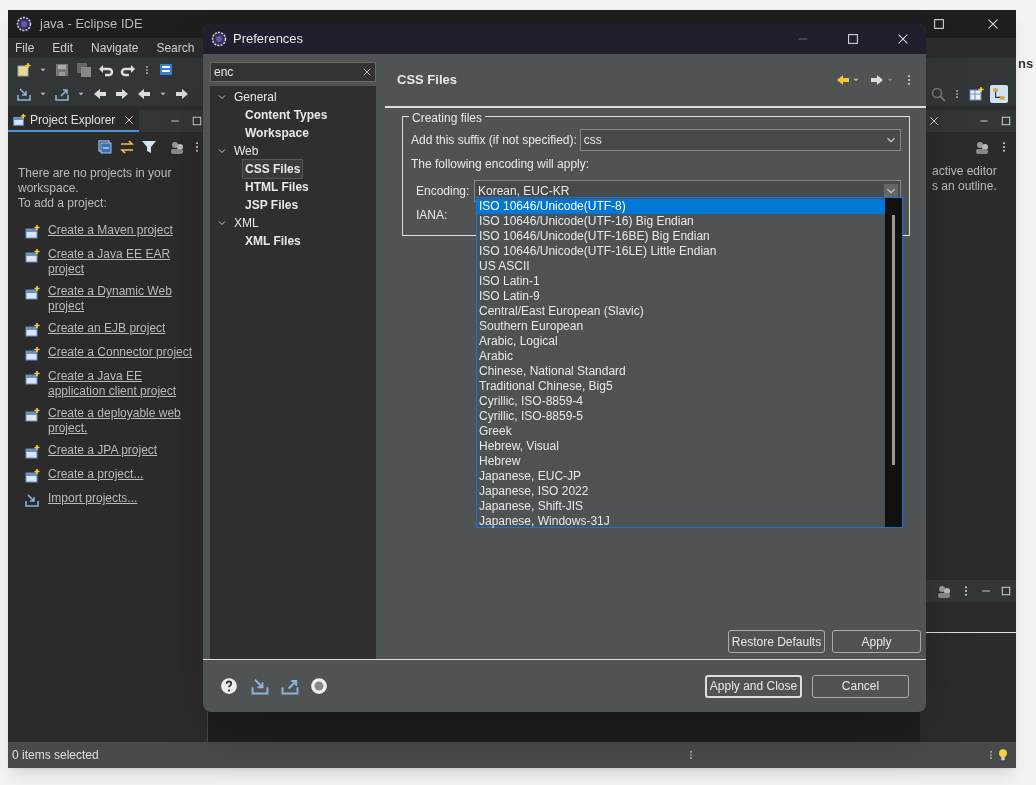  Describe the element at coordinates (681, 491) in the screenshot. I see `dropdown-option: Japanese, ISO 2022` at that location.